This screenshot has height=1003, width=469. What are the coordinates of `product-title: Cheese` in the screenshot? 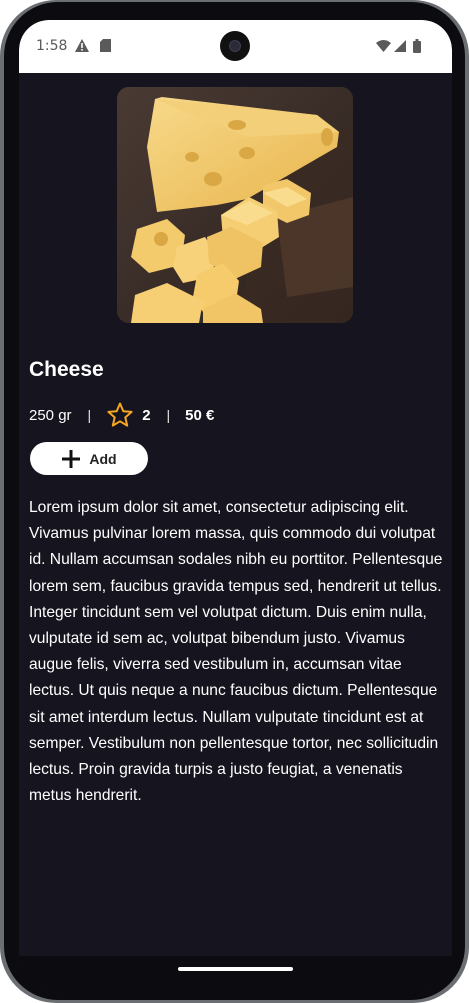 It's located at (66, 369).